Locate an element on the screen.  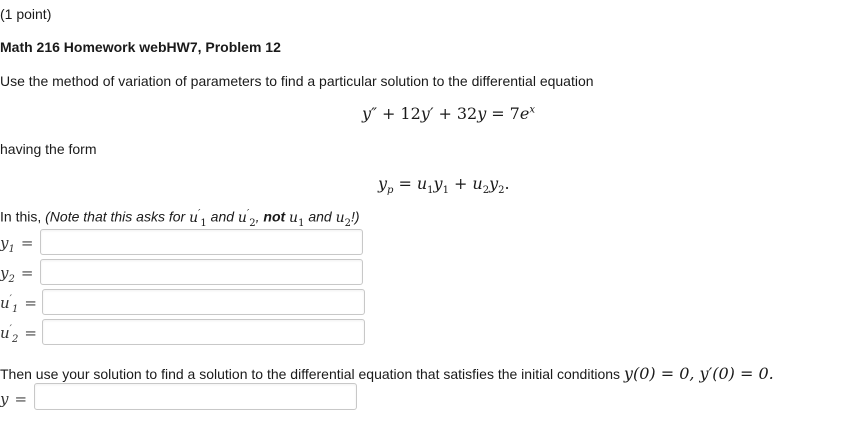
ivp-solution-input is located at coordinates (195, 396).